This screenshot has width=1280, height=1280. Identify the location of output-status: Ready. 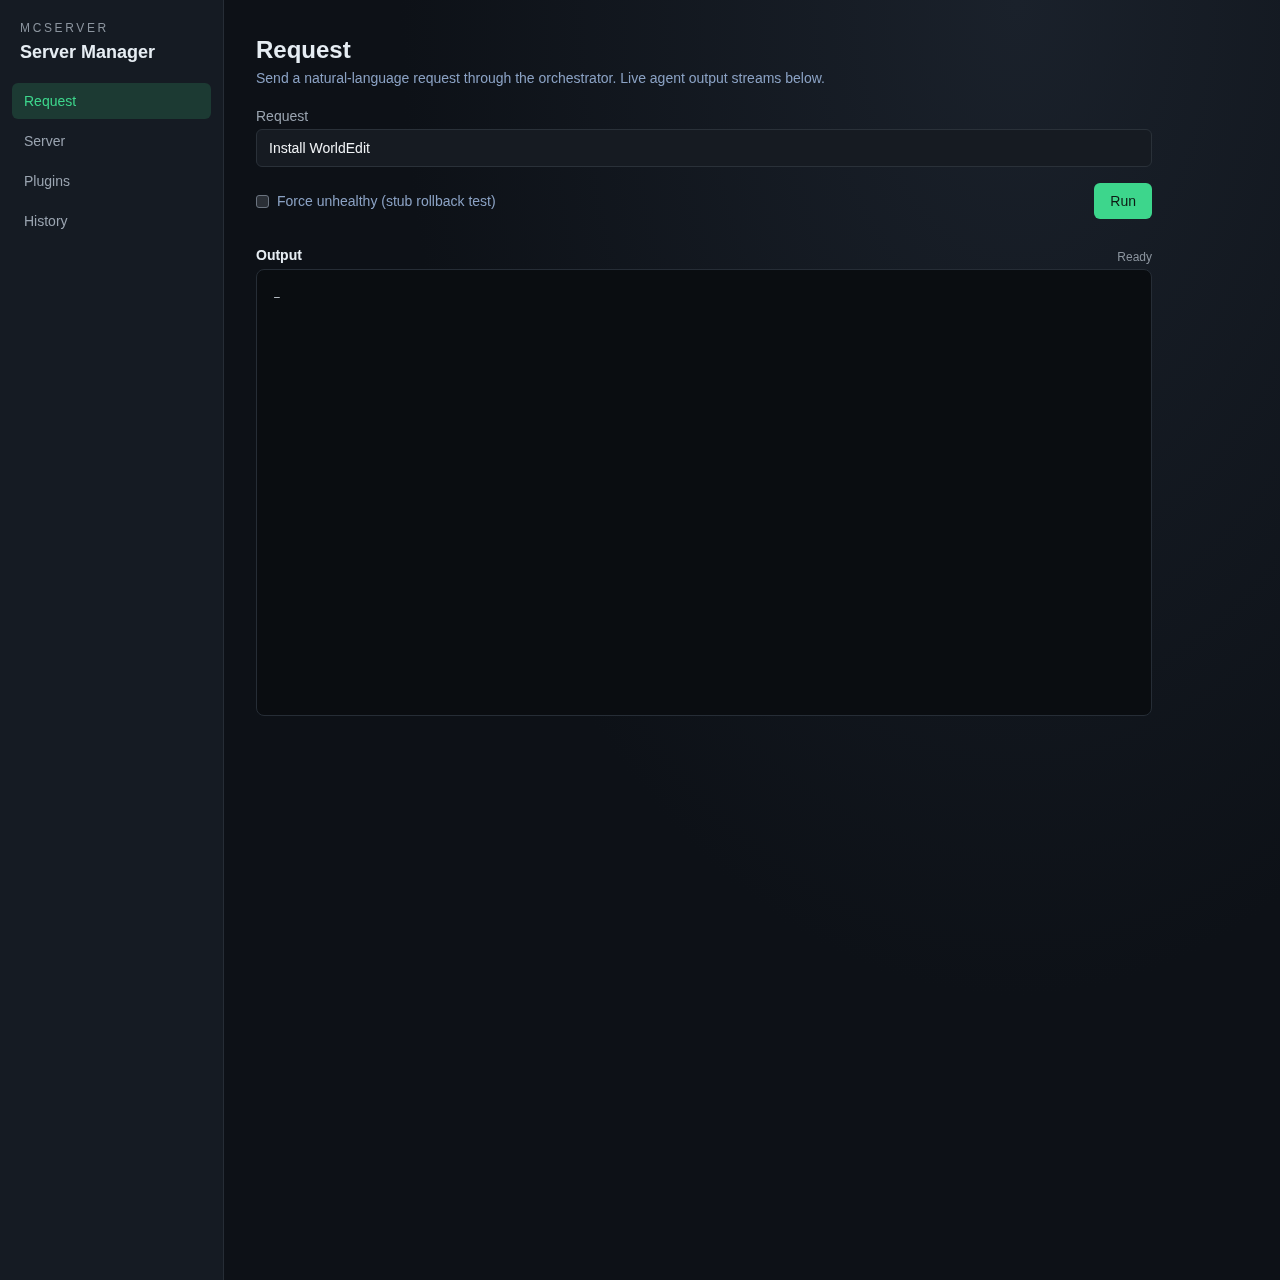
(1134, 257).